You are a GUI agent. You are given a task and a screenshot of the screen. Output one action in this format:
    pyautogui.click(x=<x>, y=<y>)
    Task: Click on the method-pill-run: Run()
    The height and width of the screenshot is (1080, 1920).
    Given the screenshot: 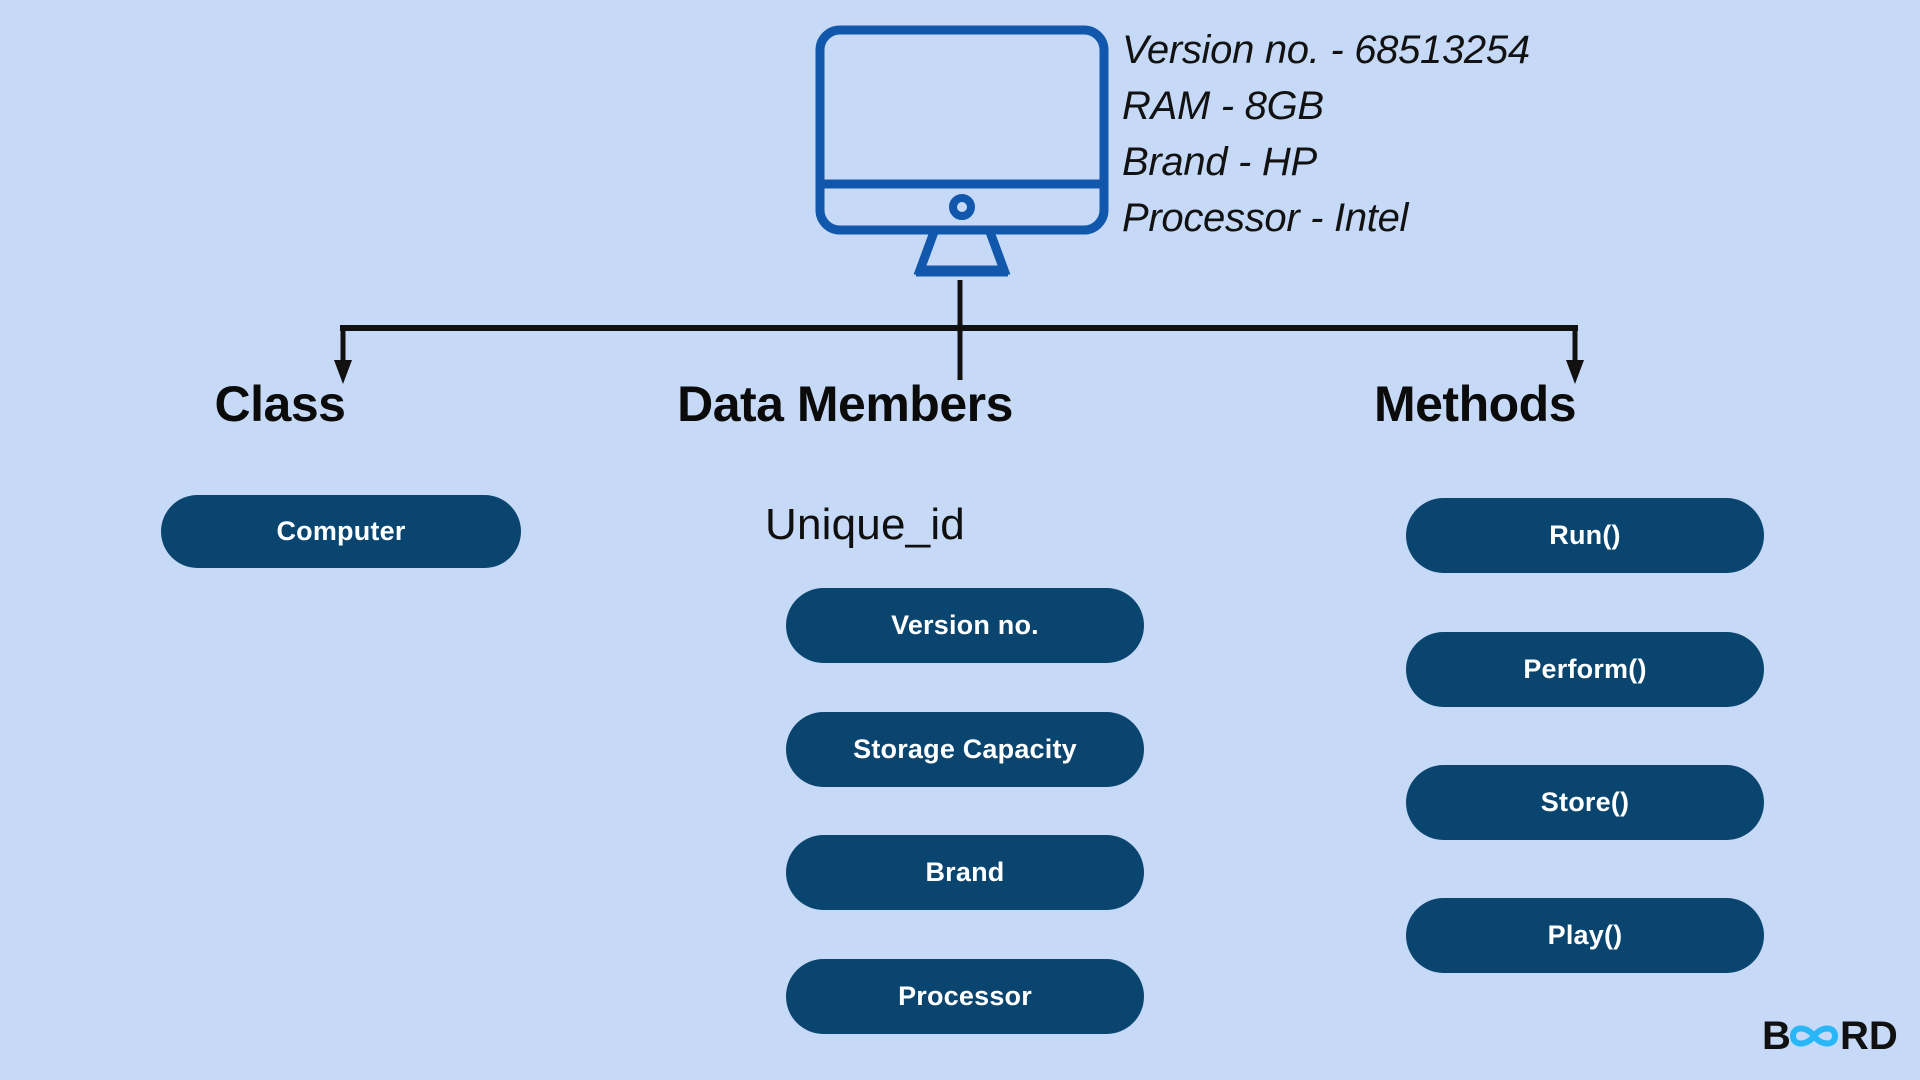 What is the action you would take?
    pyautogui.click(x=1585, y=535)
    